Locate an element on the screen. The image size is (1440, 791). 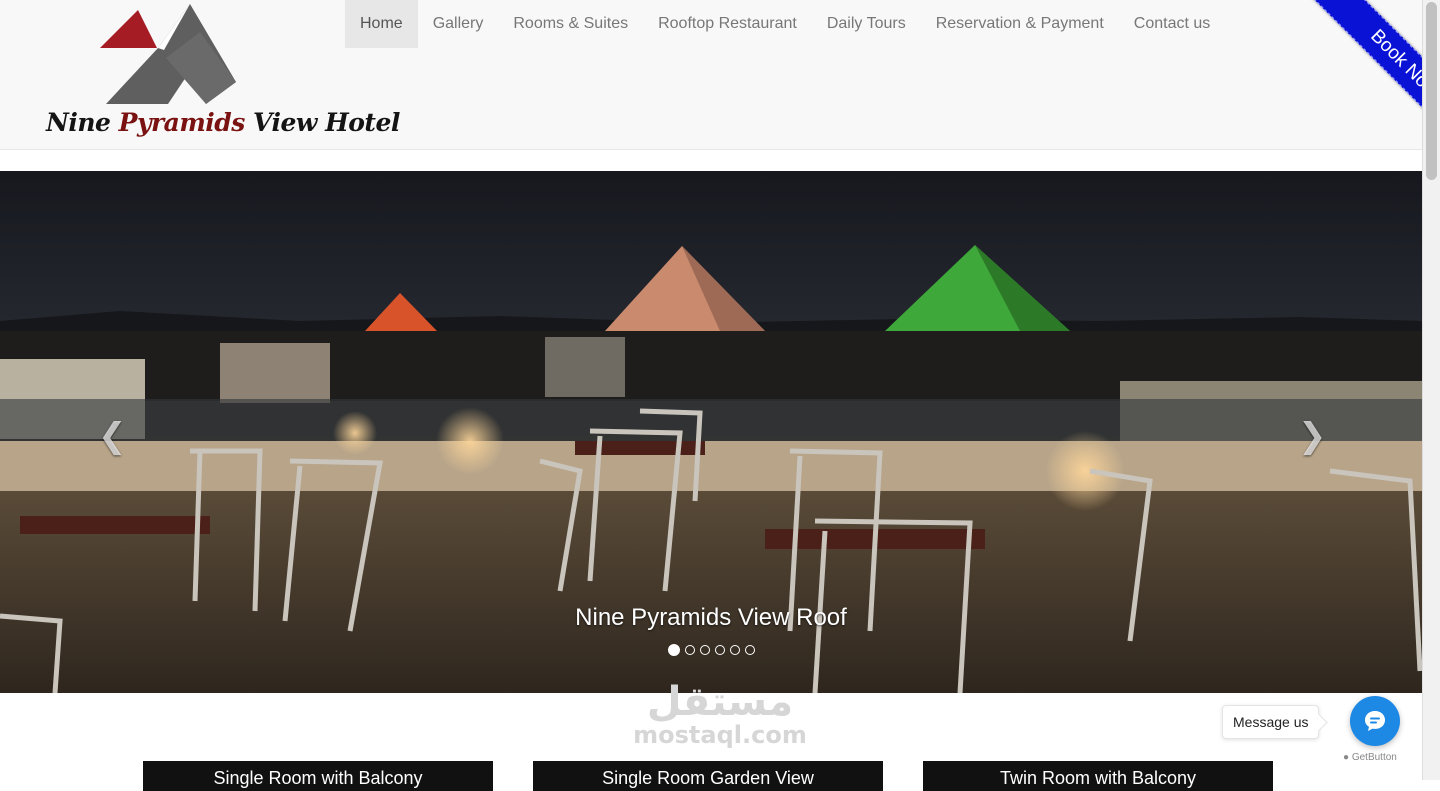
watermark-latin: mostaql.com is located at coordinates (720, 735).